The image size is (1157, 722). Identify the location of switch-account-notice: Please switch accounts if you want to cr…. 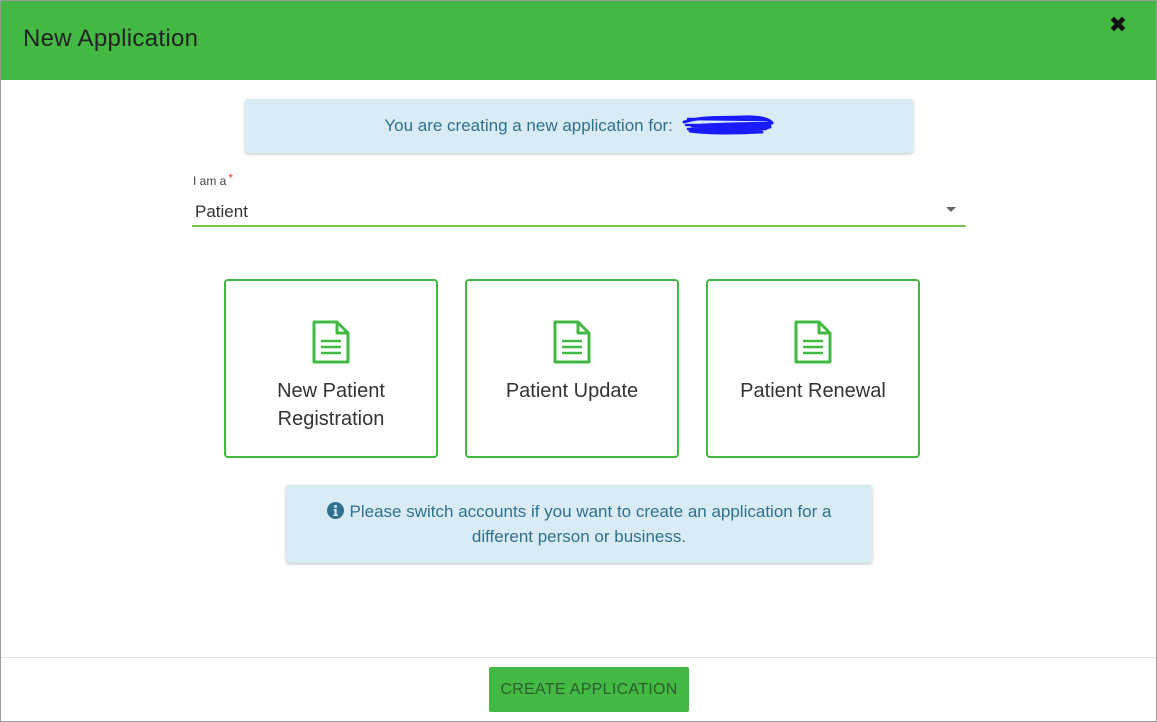
(579, 524).